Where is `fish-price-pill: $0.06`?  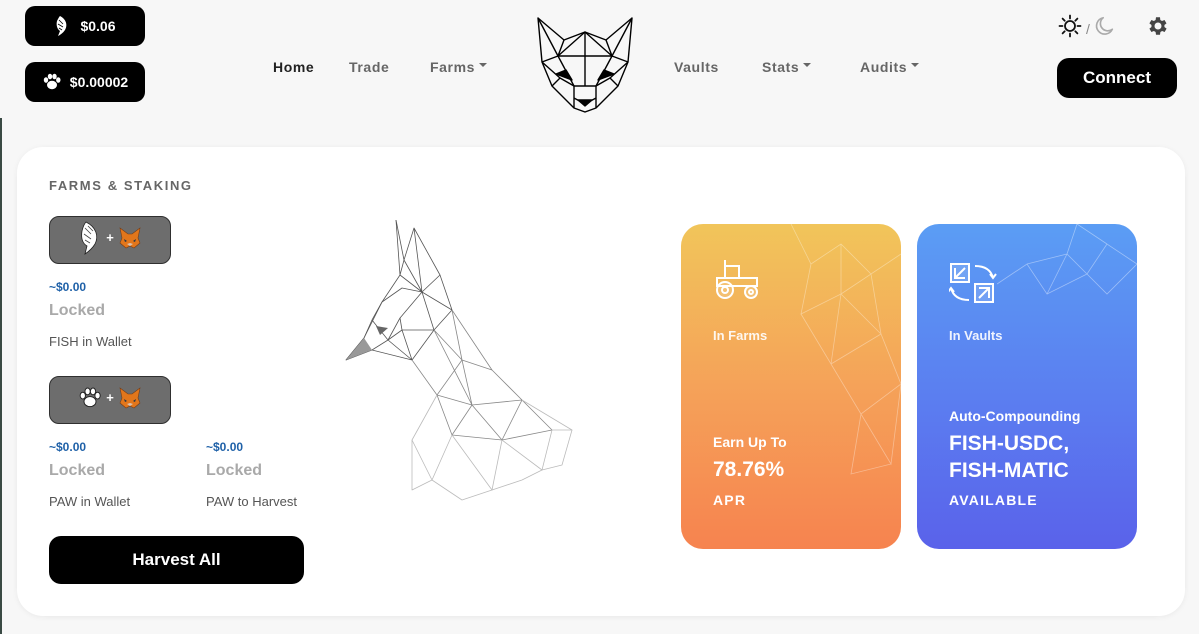 fish-price-pill: $0.06 is located at coordinates (85, 26).